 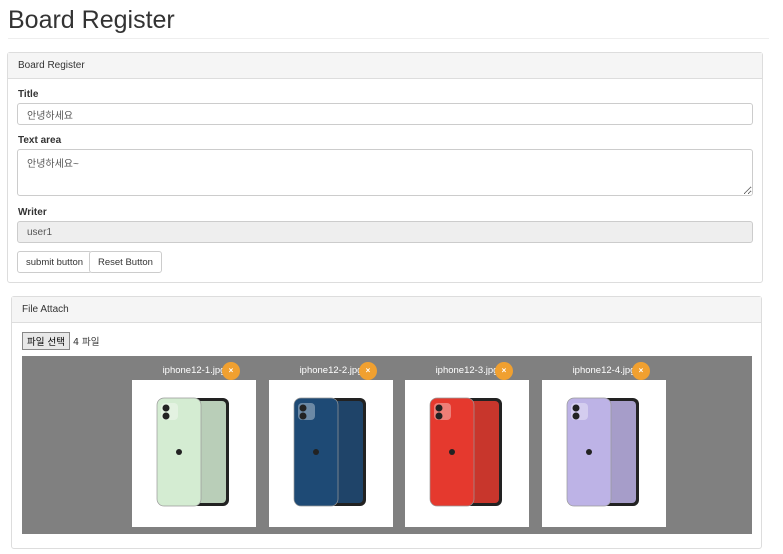 What do you see at coordinates (386, 310) in the screenshot?
I see `panel-header: File Attach` at bounding box center [386, 310].